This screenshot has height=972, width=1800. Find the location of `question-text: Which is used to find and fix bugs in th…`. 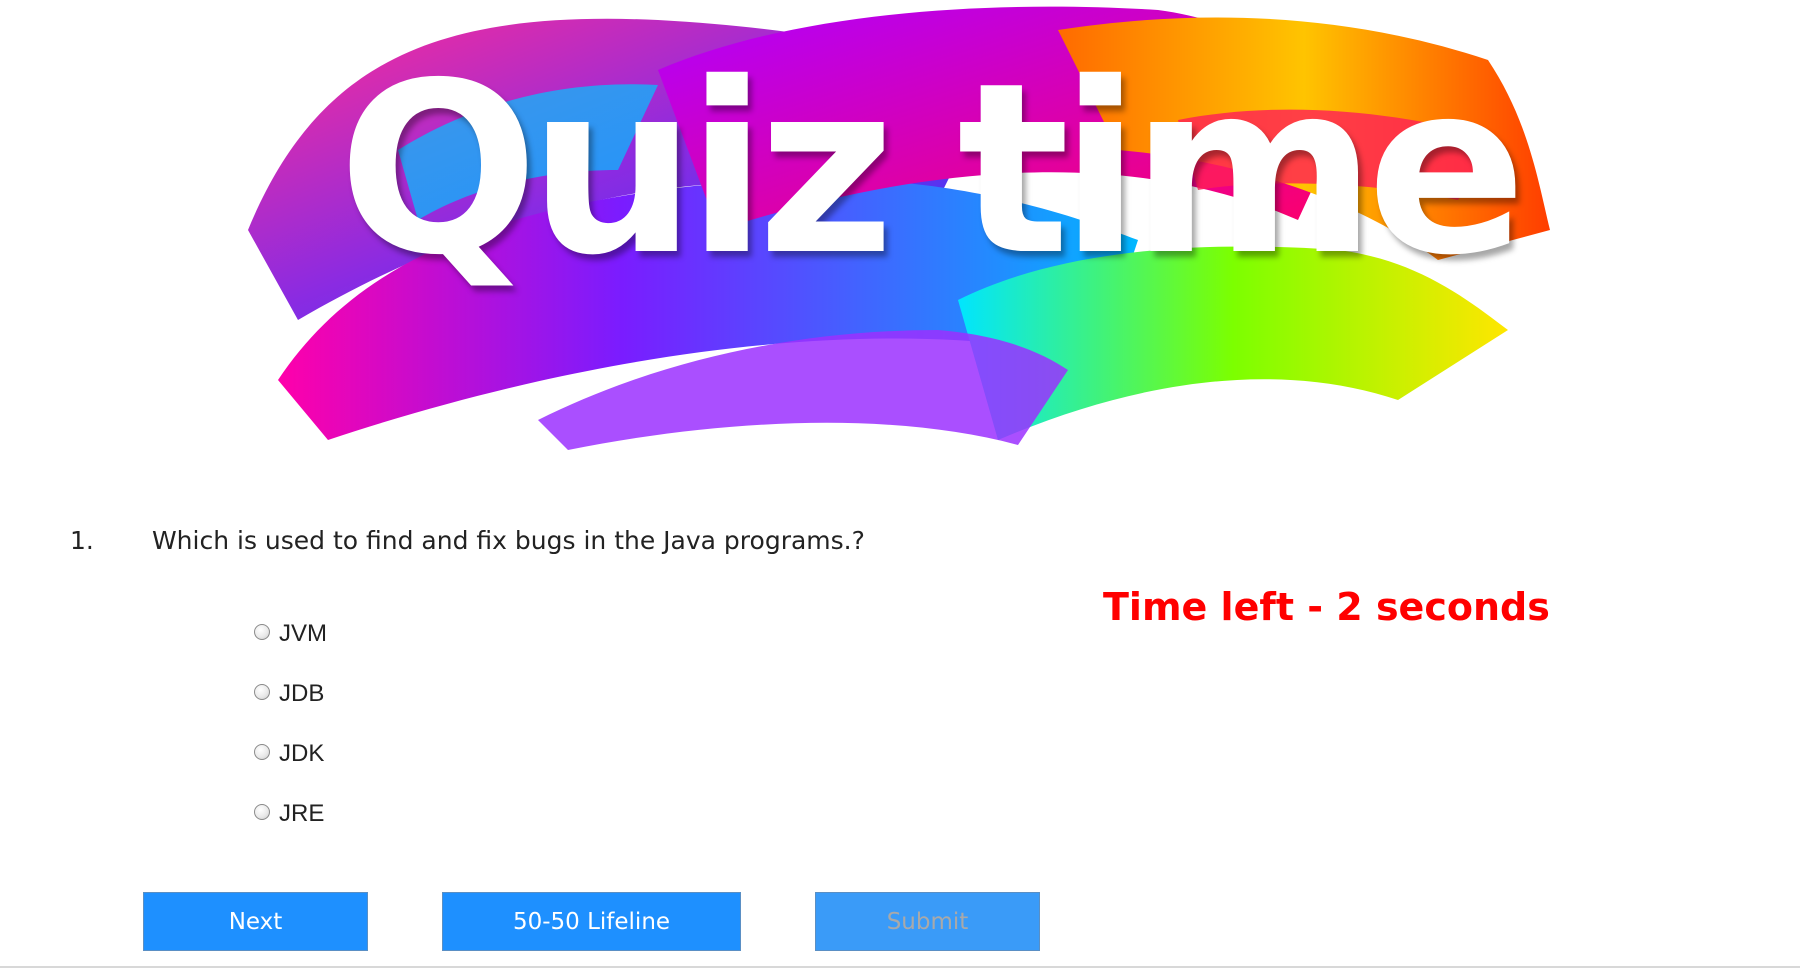

question-text: Which is used to find and fix bugs in th… is located at coordinates (508, 540).